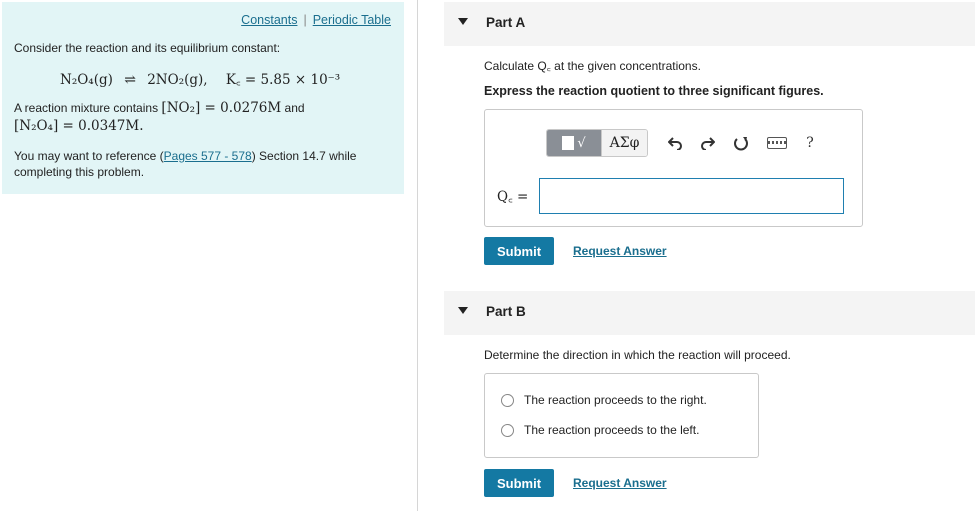  I want to click on reference-prefix: You may want to reference (, so click(89, 156).